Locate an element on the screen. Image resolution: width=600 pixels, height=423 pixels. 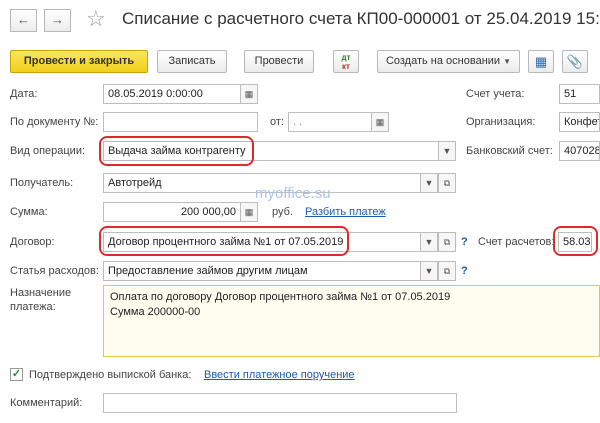
dt-icon: дт is located at coordinates (346, 57).